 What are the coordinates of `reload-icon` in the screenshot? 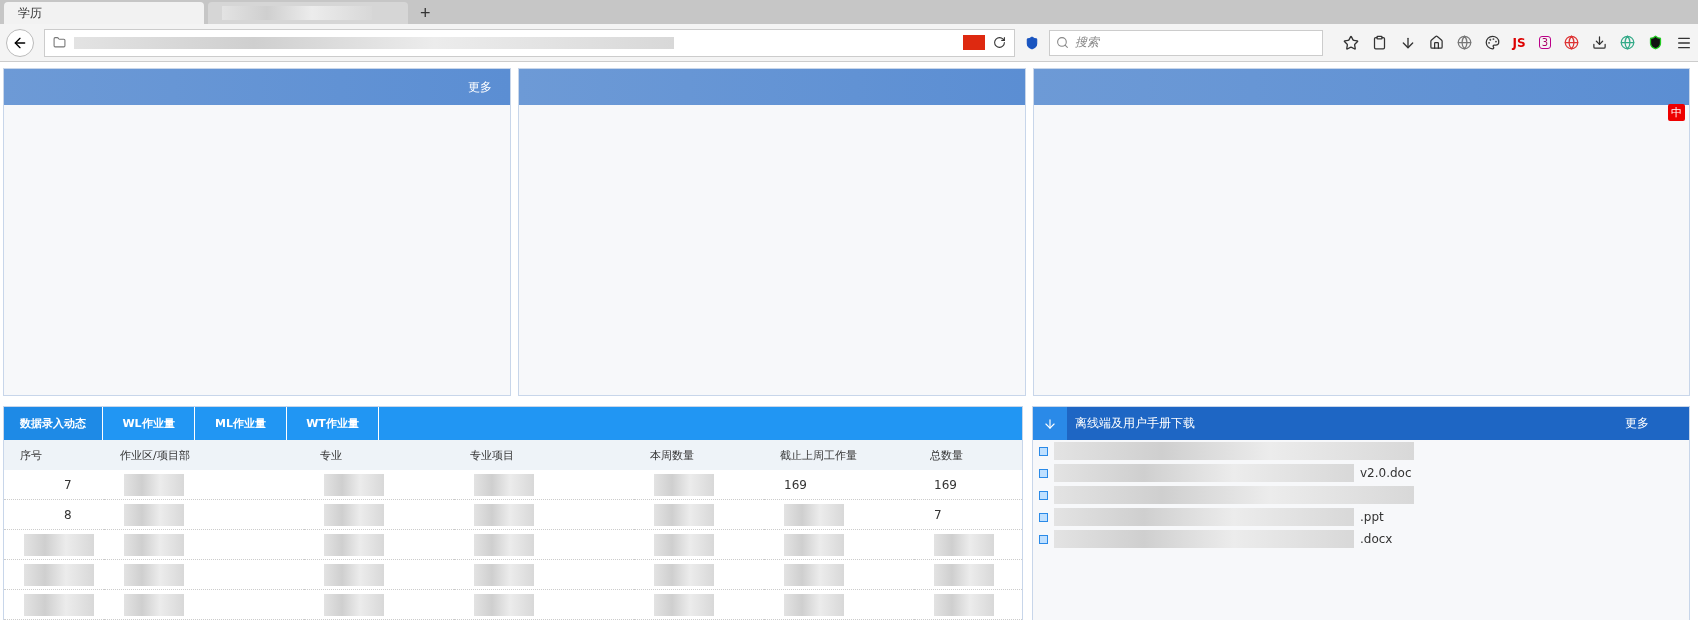 It's located at (999, 42).